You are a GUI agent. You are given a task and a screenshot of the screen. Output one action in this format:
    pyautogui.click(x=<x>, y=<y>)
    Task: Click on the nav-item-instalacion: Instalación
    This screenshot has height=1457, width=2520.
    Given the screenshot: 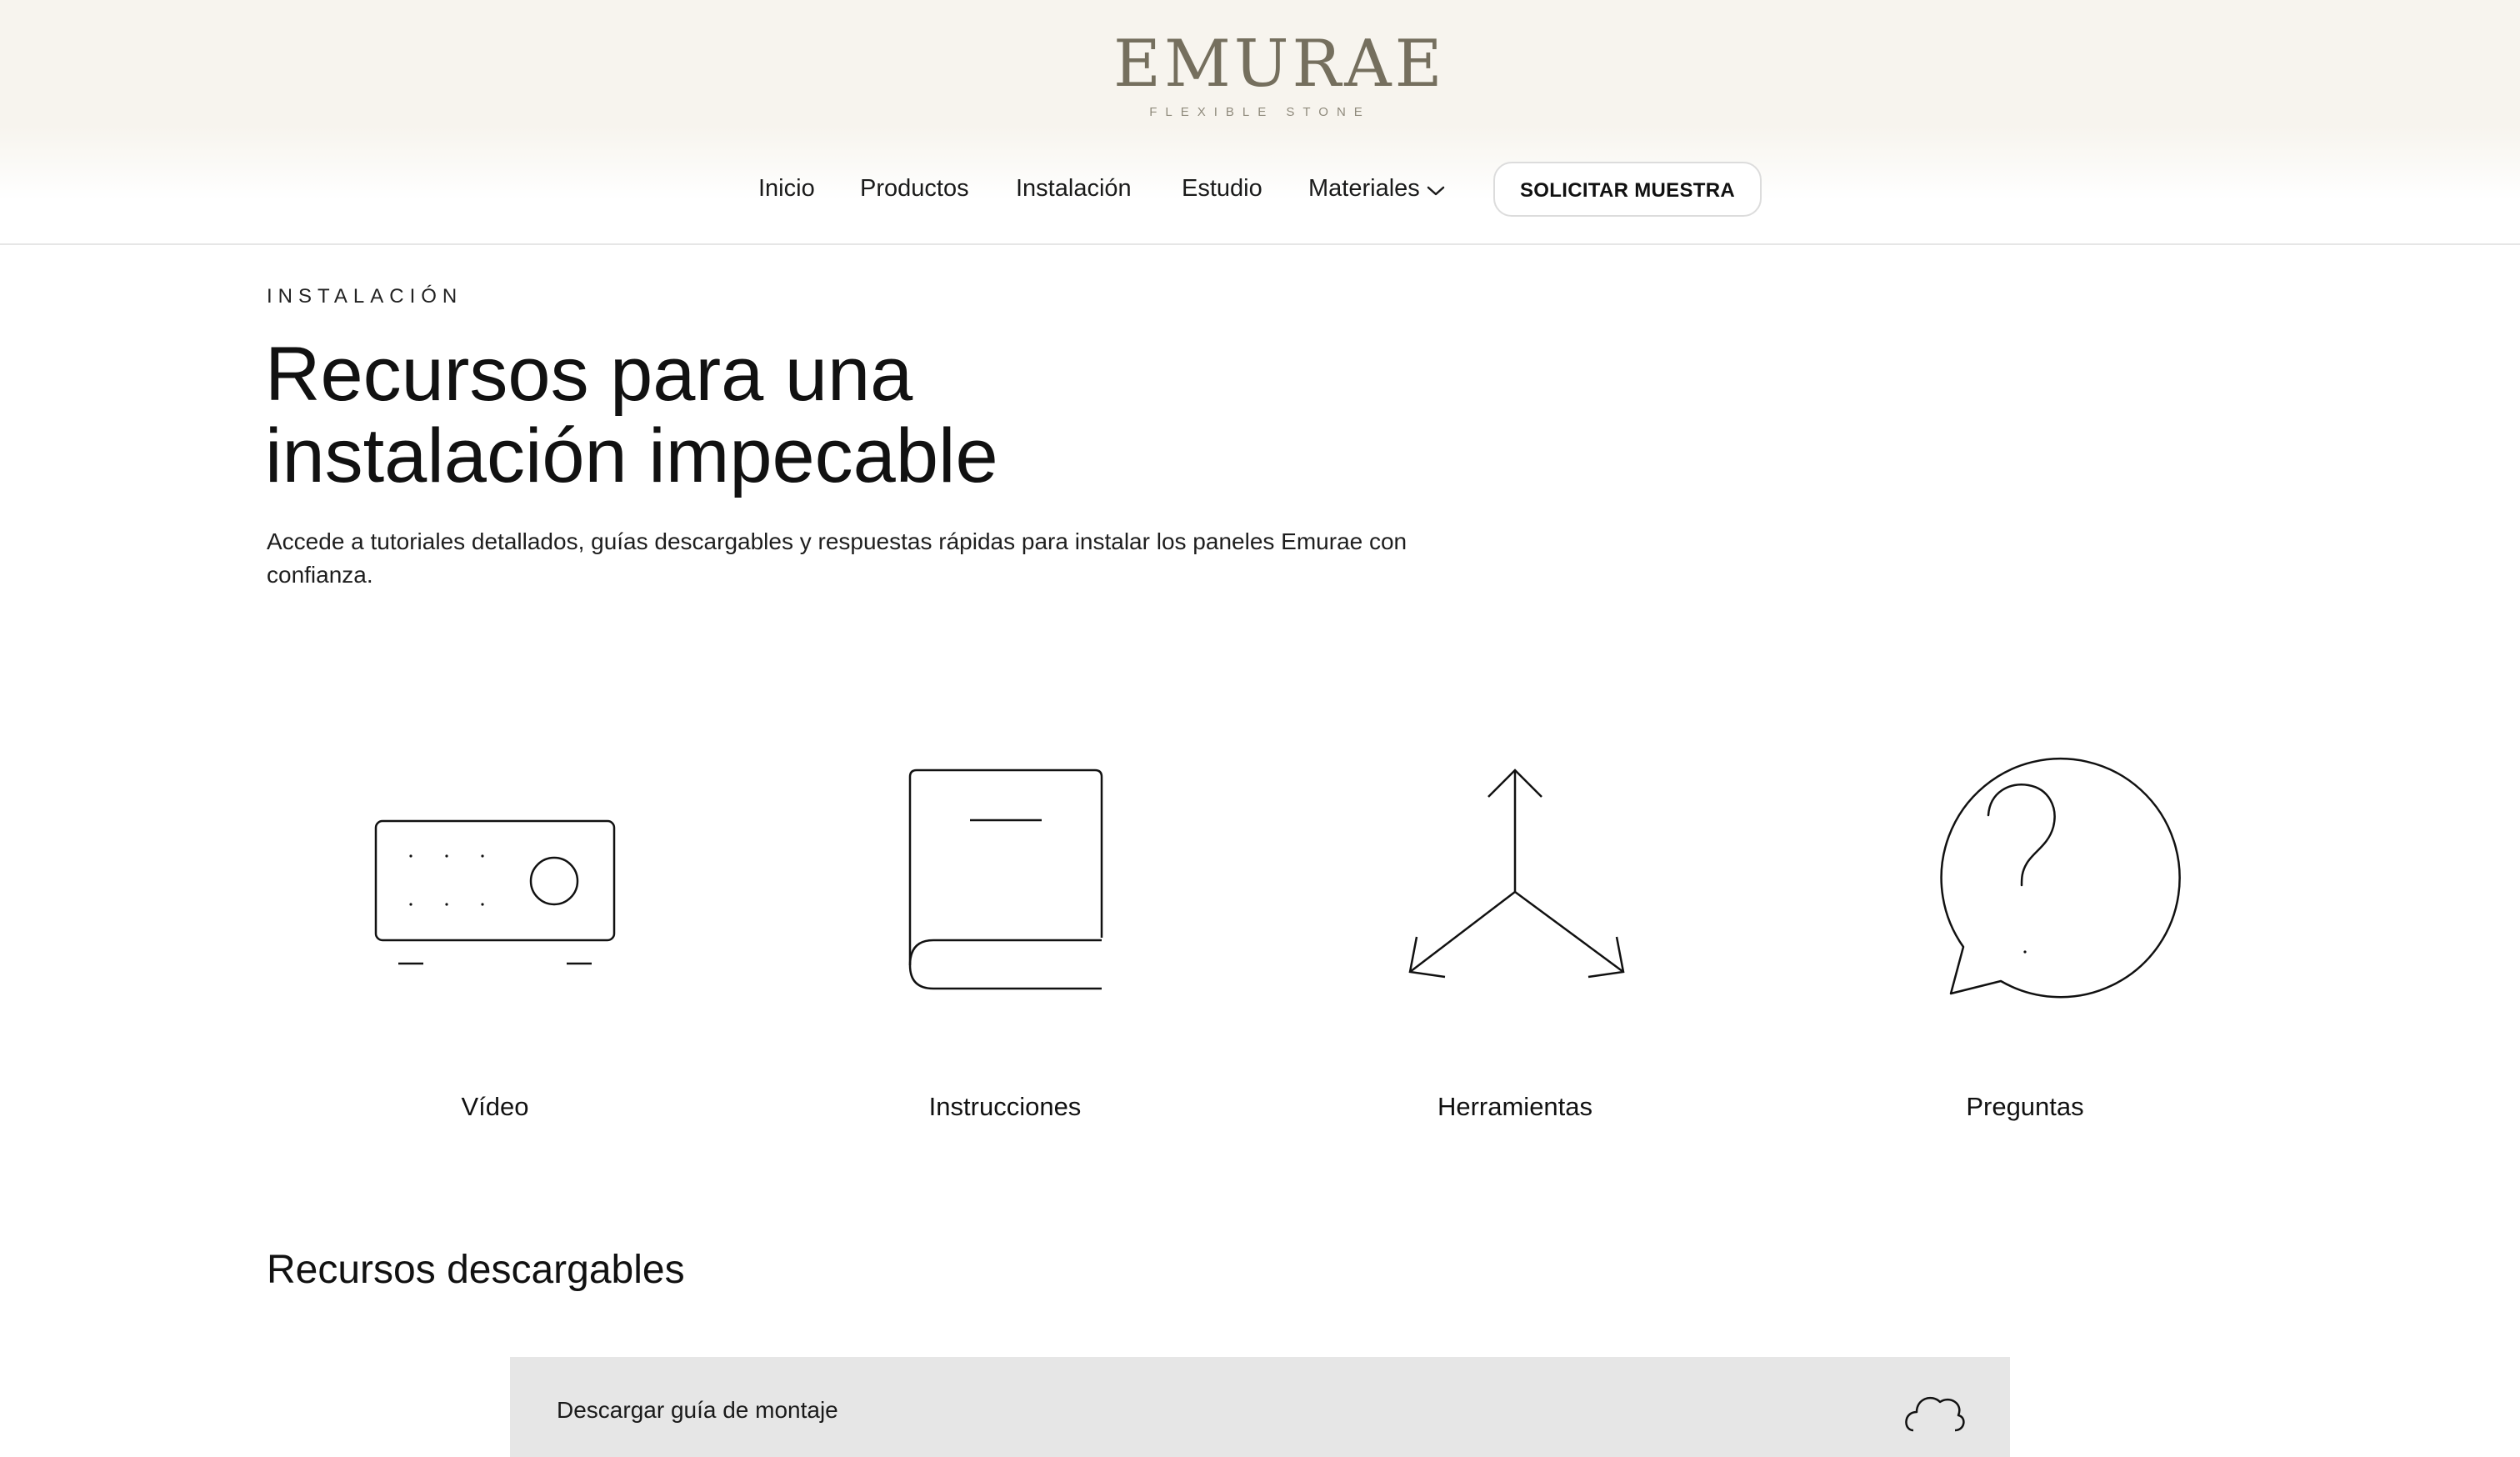 What is the action you would take?
    pyautogui.click(x=1074, y=189)
    